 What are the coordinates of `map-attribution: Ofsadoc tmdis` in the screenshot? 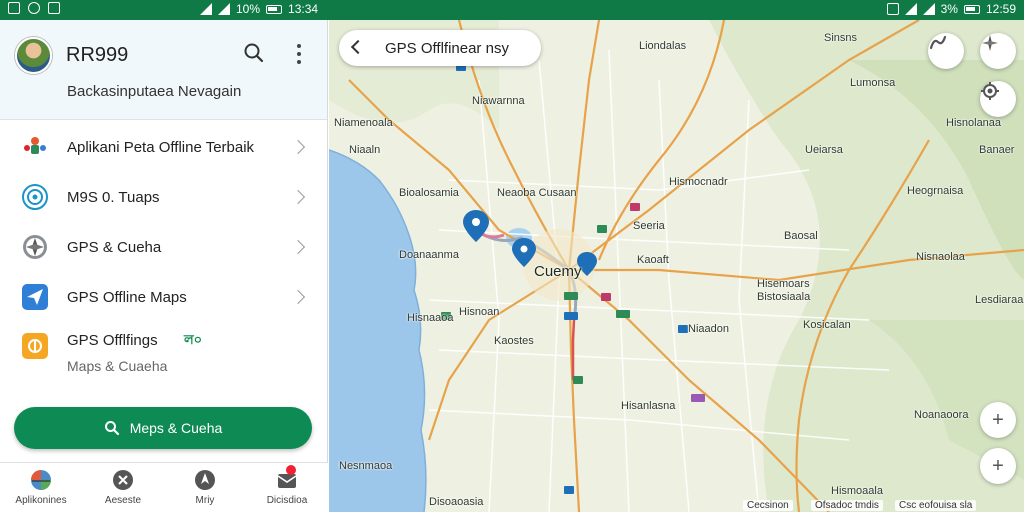 It's located at (847, 505).